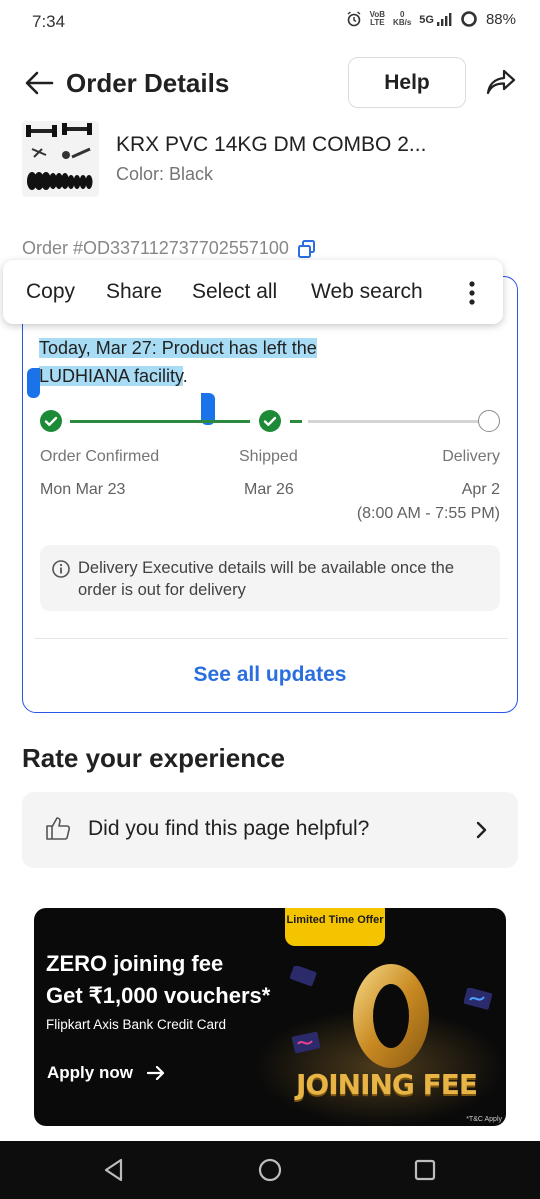 This screenshot has height=1199, width=540. Describe the element at coordinates (61, 569) in the screenshot. I see `info-icon` at that location.